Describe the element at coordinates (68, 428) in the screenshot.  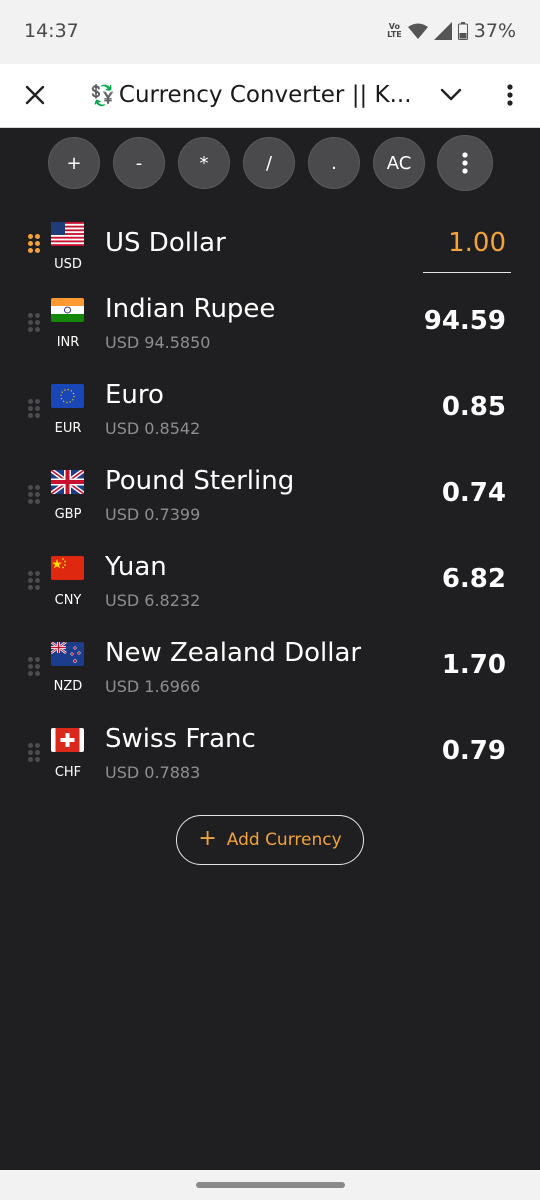
I see `currency-code: EUR` at that location.